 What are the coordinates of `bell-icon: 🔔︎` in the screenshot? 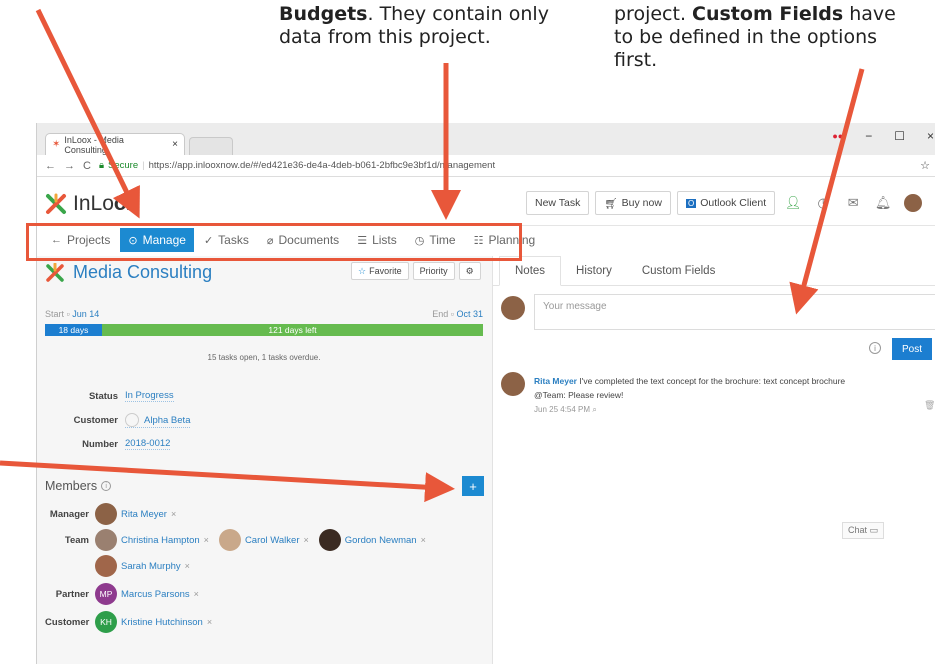 It's located at (883, 203).